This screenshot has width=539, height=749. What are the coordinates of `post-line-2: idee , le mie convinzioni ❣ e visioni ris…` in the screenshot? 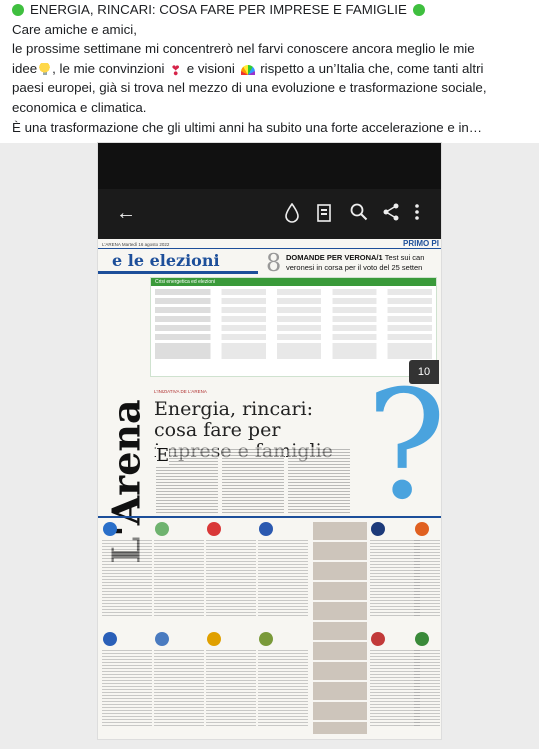 It's located at (272, 69).